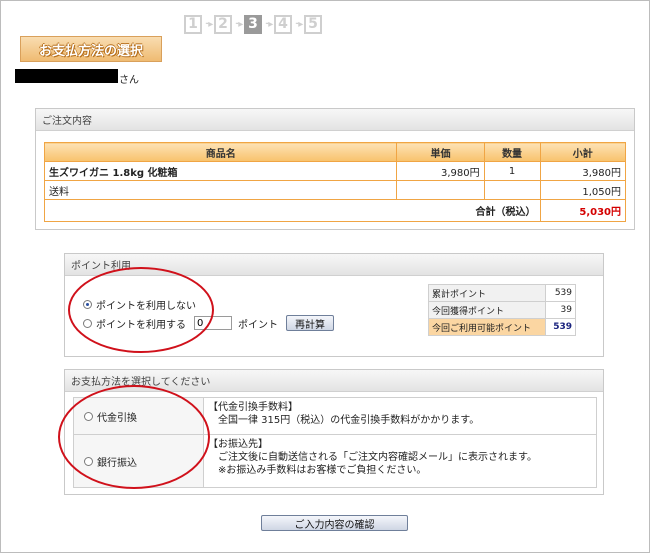  I want to click on bank-title: 【お振込先】, so click(238, 444).